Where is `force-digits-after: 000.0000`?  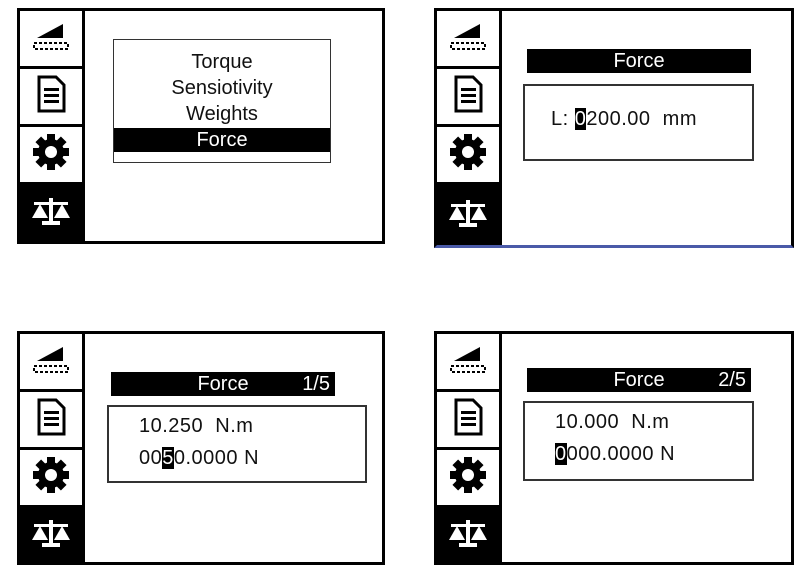
force-digits-after: 000.0000 is located at coordinates (610, 454).